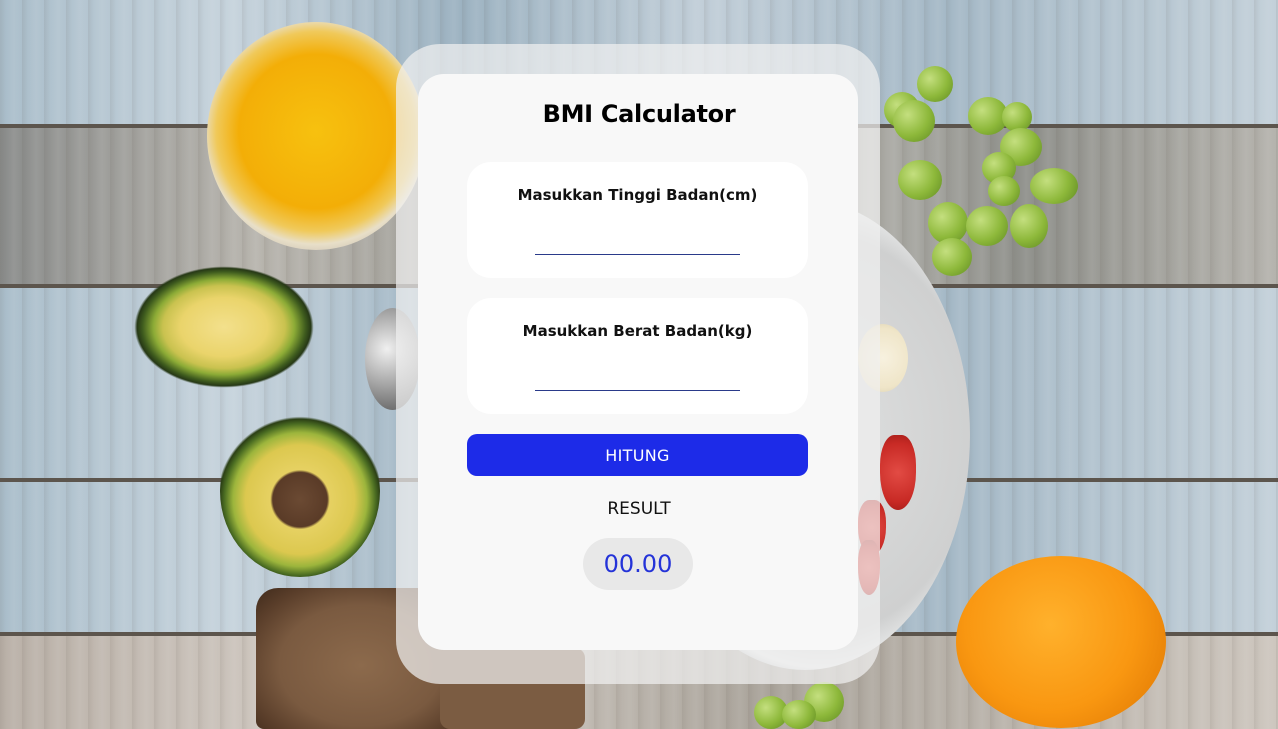 This screenshot has height=729, width=1278. What do you see at coordinates (316, 136) in the screenshot?
I see `orange-juice-glass` at bounding box center [316, 136].